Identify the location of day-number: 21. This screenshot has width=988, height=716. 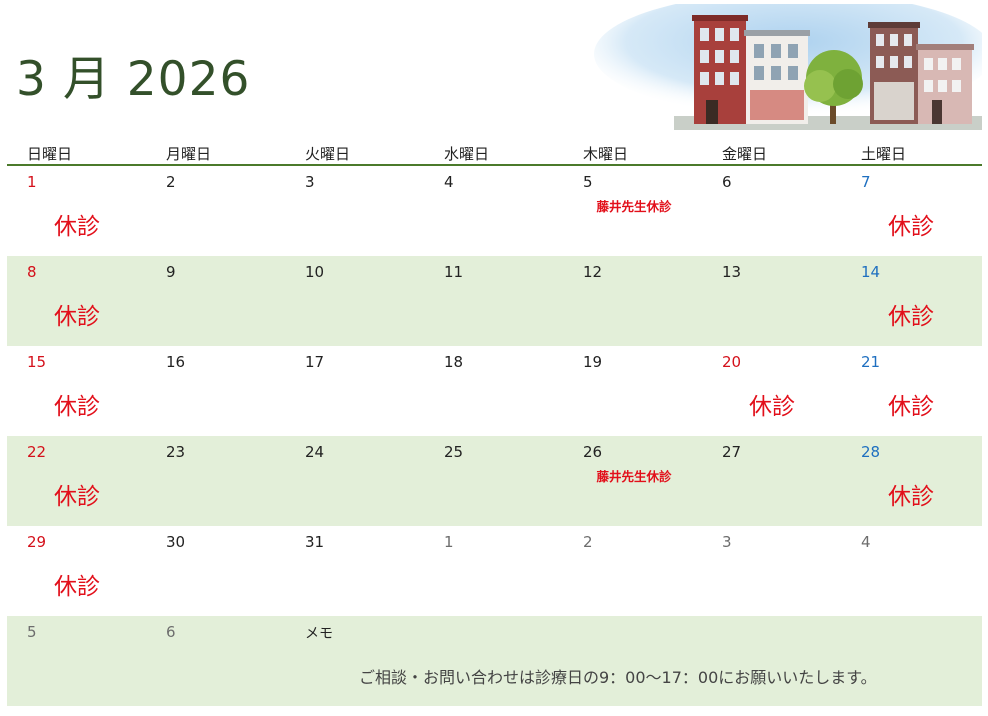
(871, 362).